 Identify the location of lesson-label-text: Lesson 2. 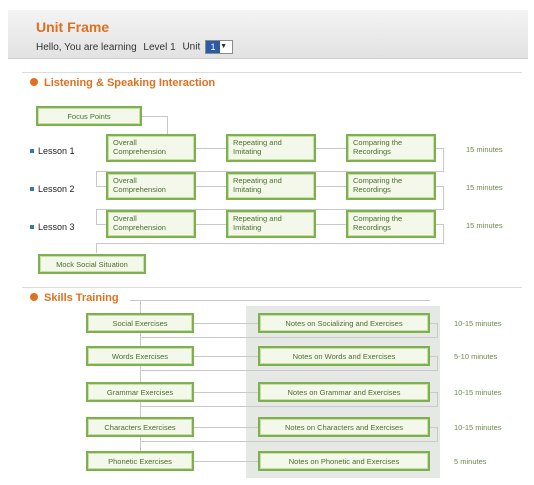
(56, 189).